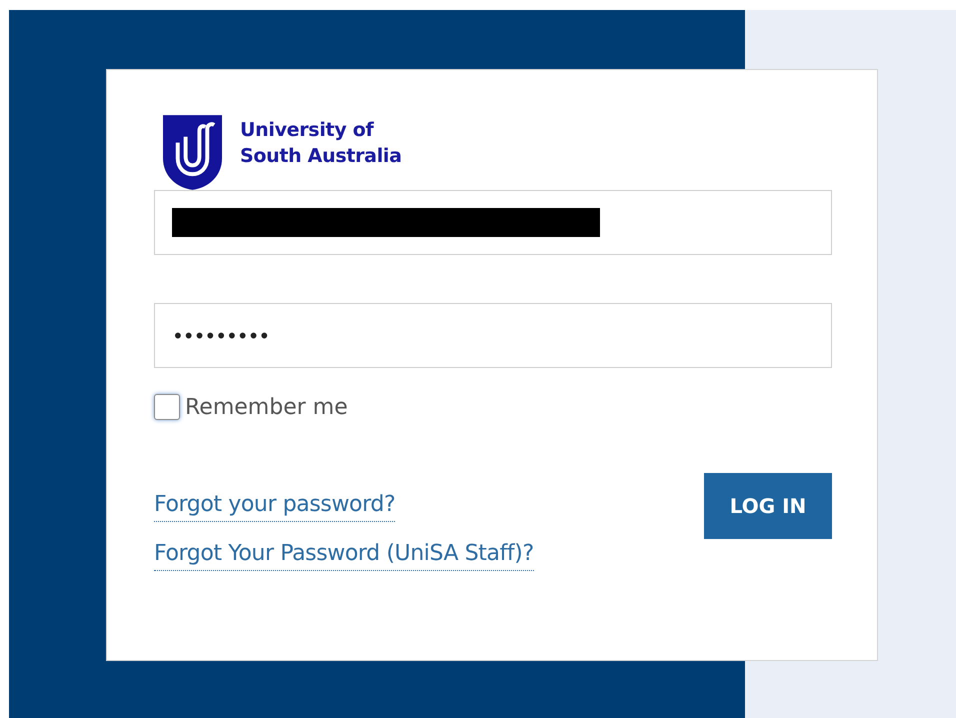 The width and height of the screenshot is (956, 718). Describe the element at coordinates (344, 554) in the screenshot. I see `forgot-password-link: Forgot Your Password (UniSA Staff)?` at that location.